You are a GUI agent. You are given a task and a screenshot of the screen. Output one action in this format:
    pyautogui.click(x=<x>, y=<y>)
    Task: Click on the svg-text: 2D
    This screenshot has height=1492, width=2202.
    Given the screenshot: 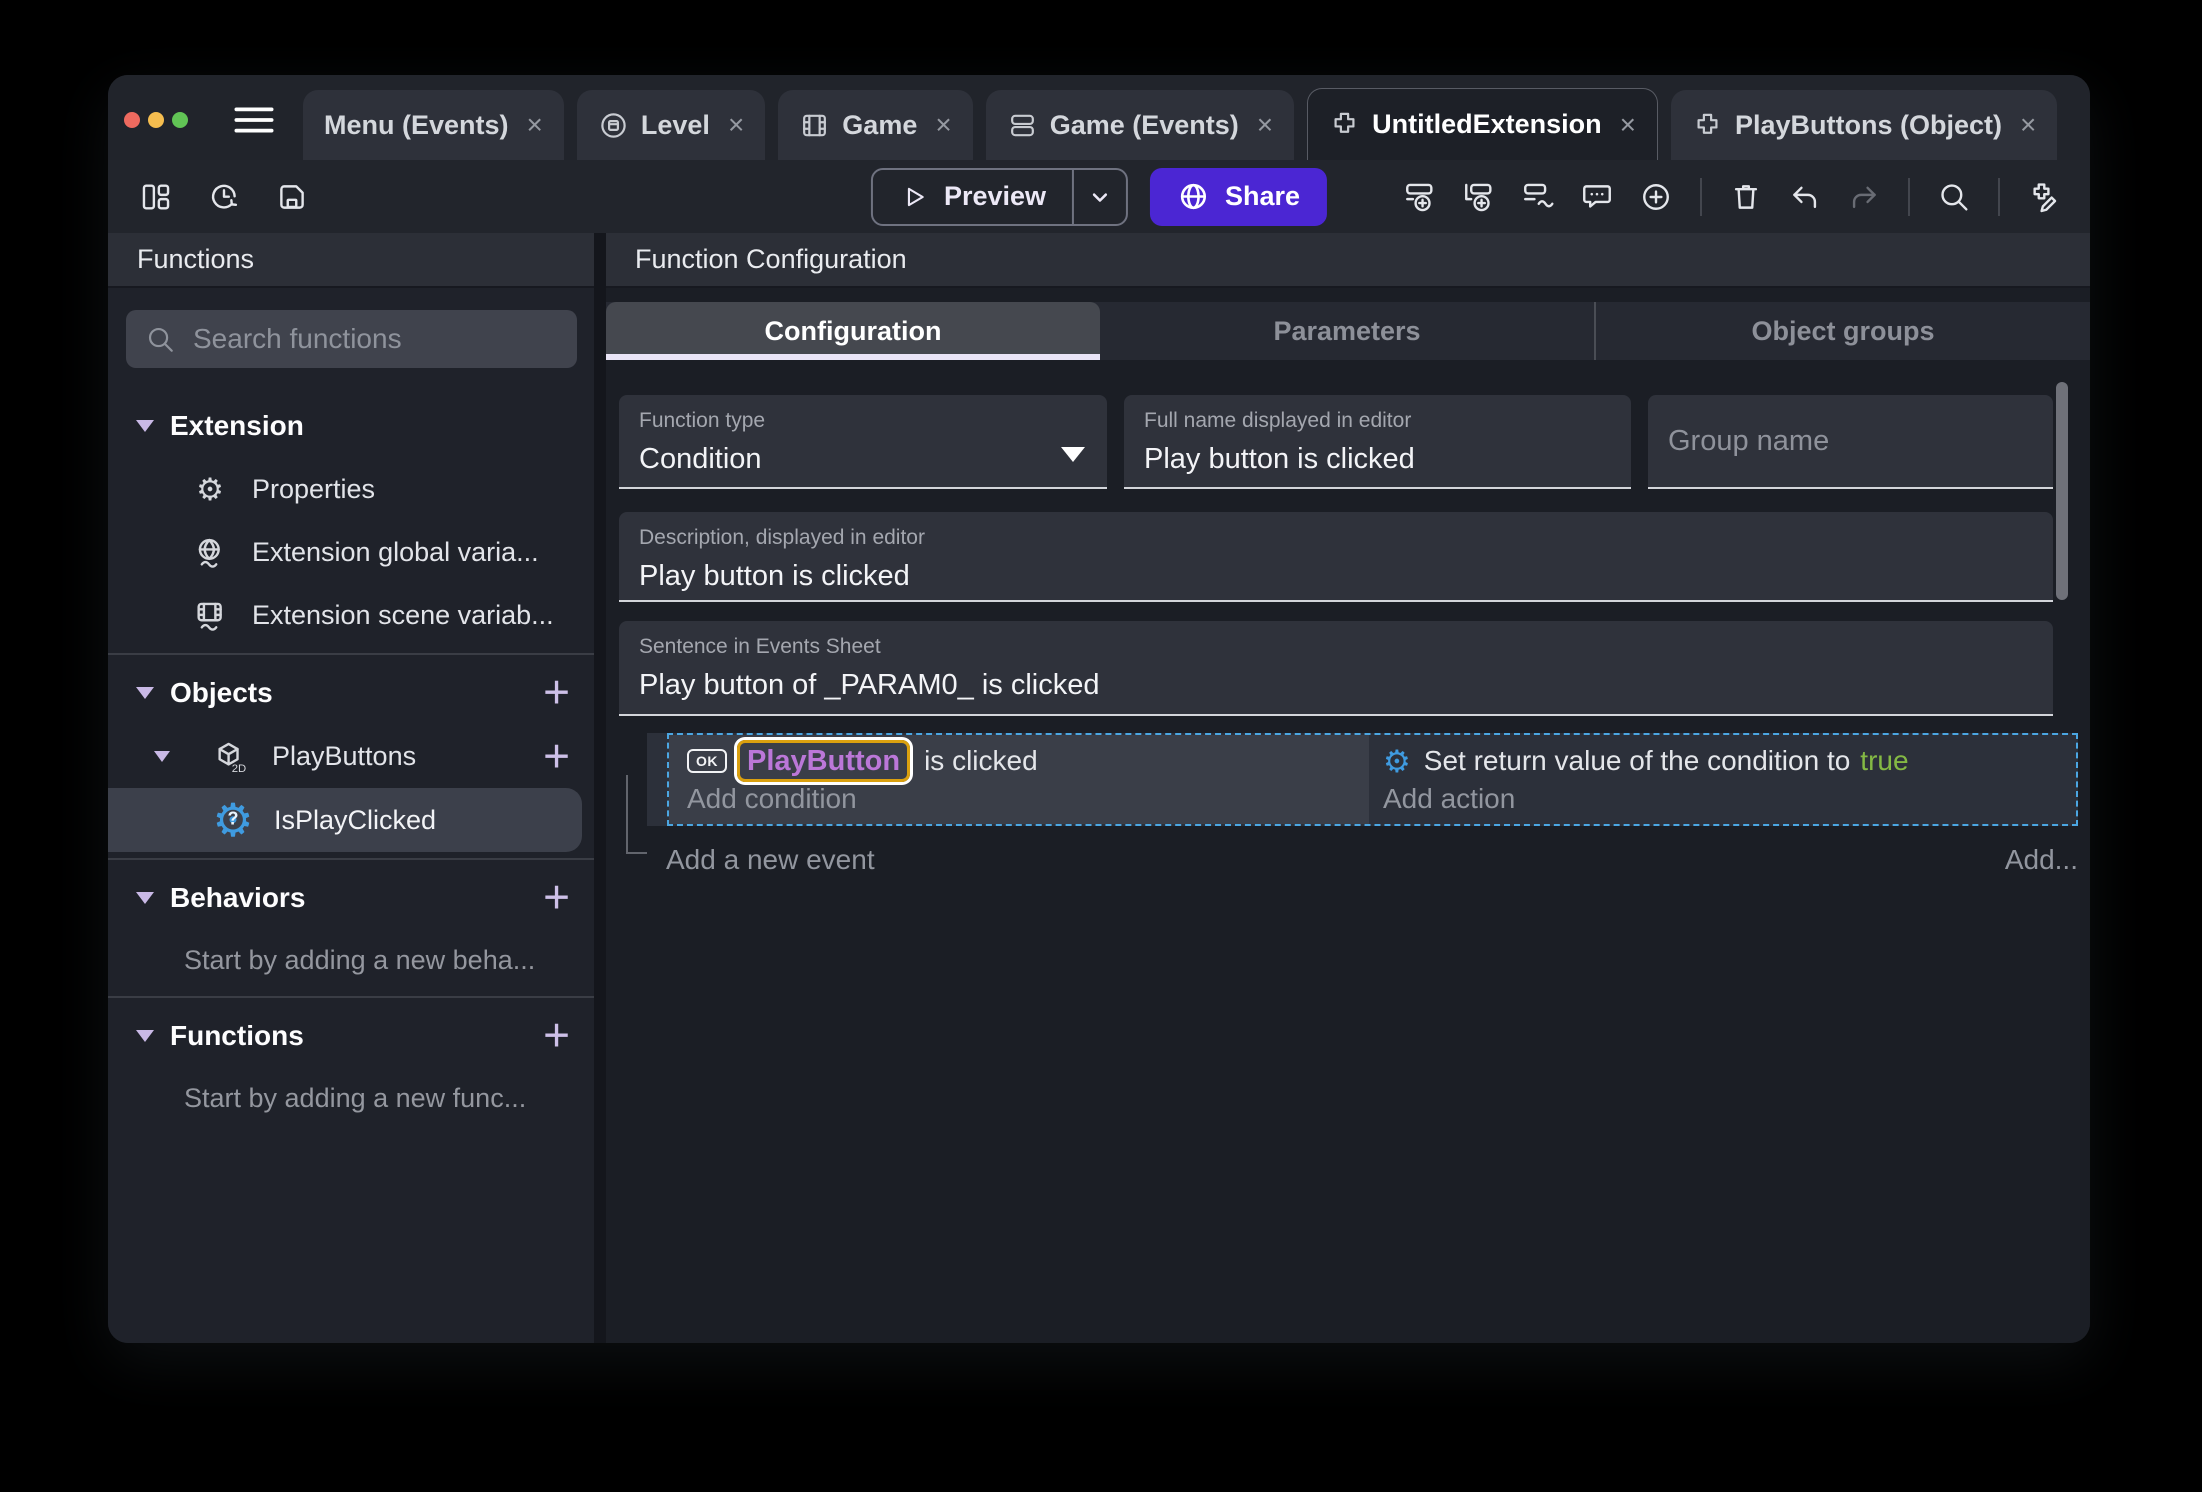 What is the action you would take?
    pyautogui.click(x=239, y=768)
    